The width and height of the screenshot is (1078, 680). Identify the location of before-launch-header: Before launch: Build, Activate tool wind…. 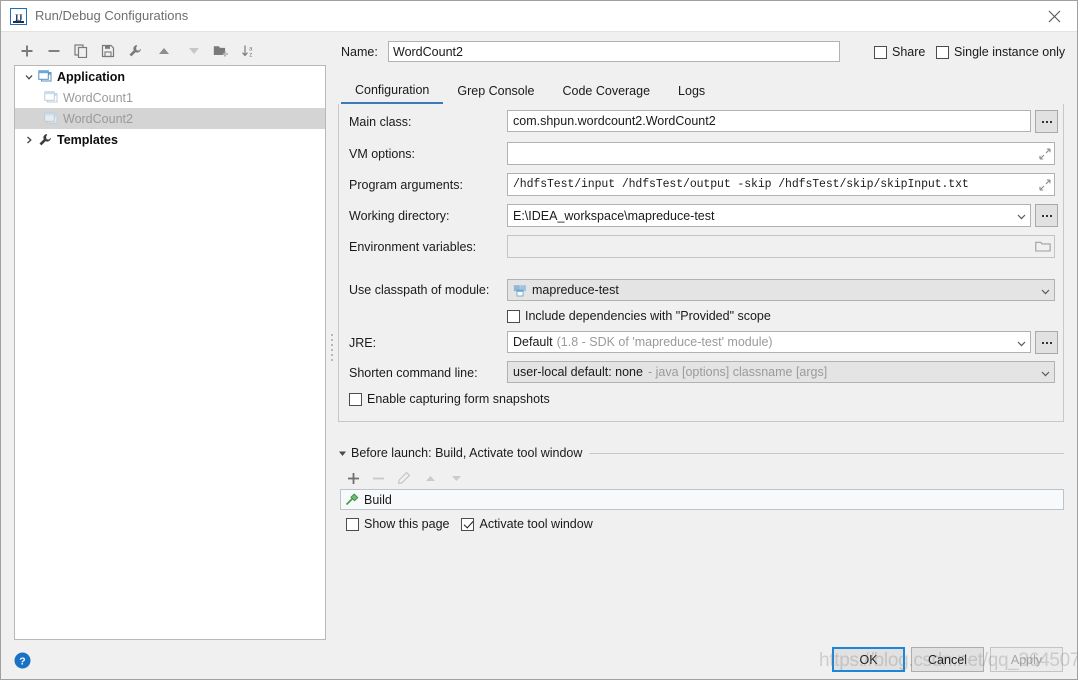
(701, 453).